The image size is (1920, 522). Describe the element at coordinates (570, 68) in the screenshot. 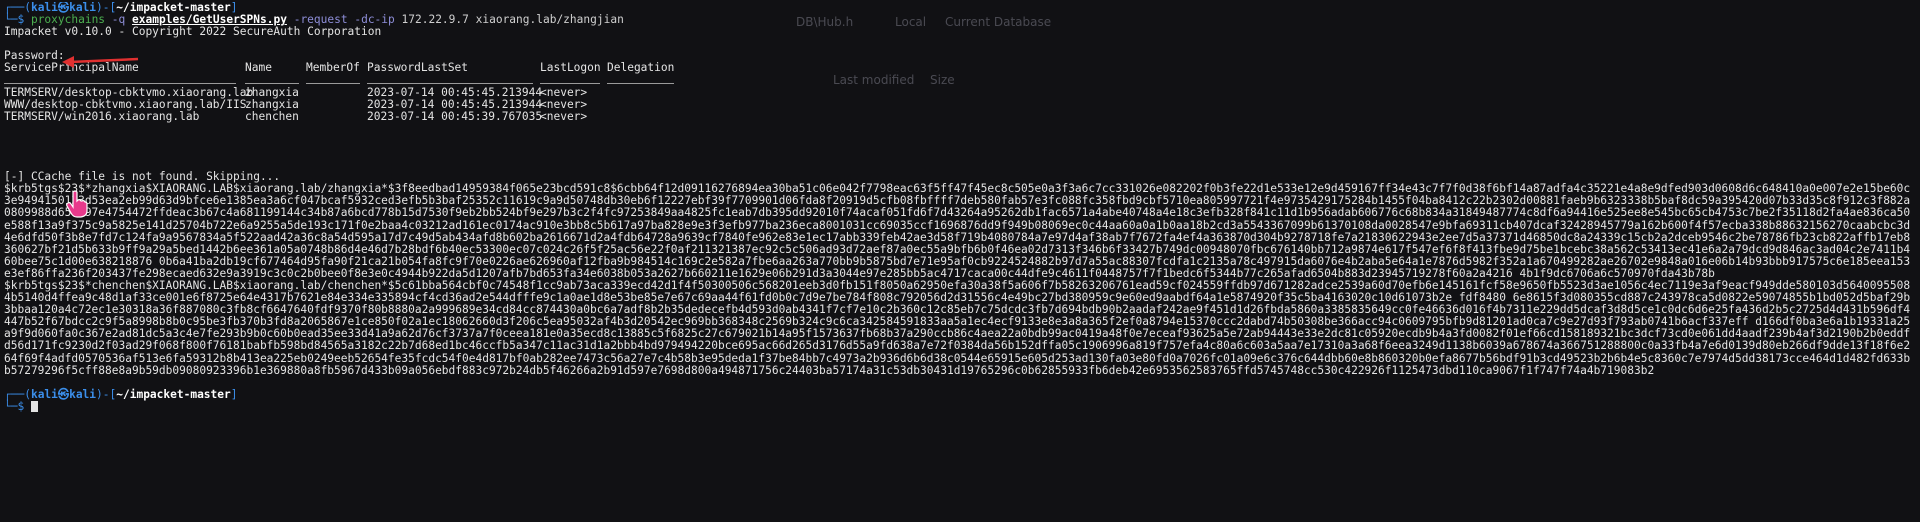

I see `col-header: LastLogon` at that location.